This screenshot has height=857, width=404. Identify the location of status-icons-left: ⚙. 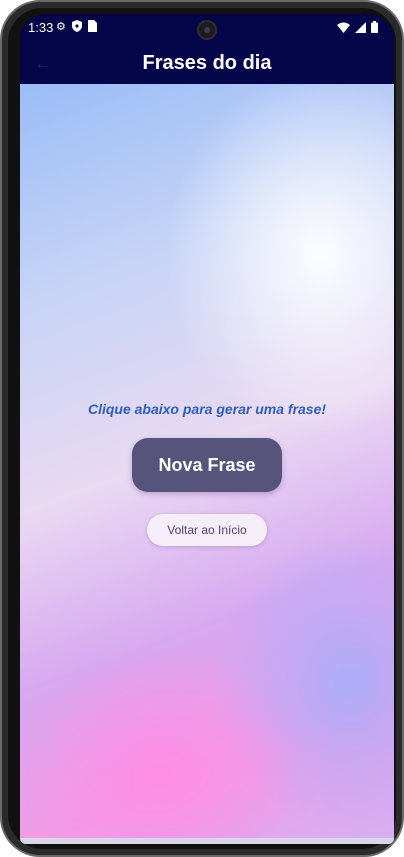
(76, 27).